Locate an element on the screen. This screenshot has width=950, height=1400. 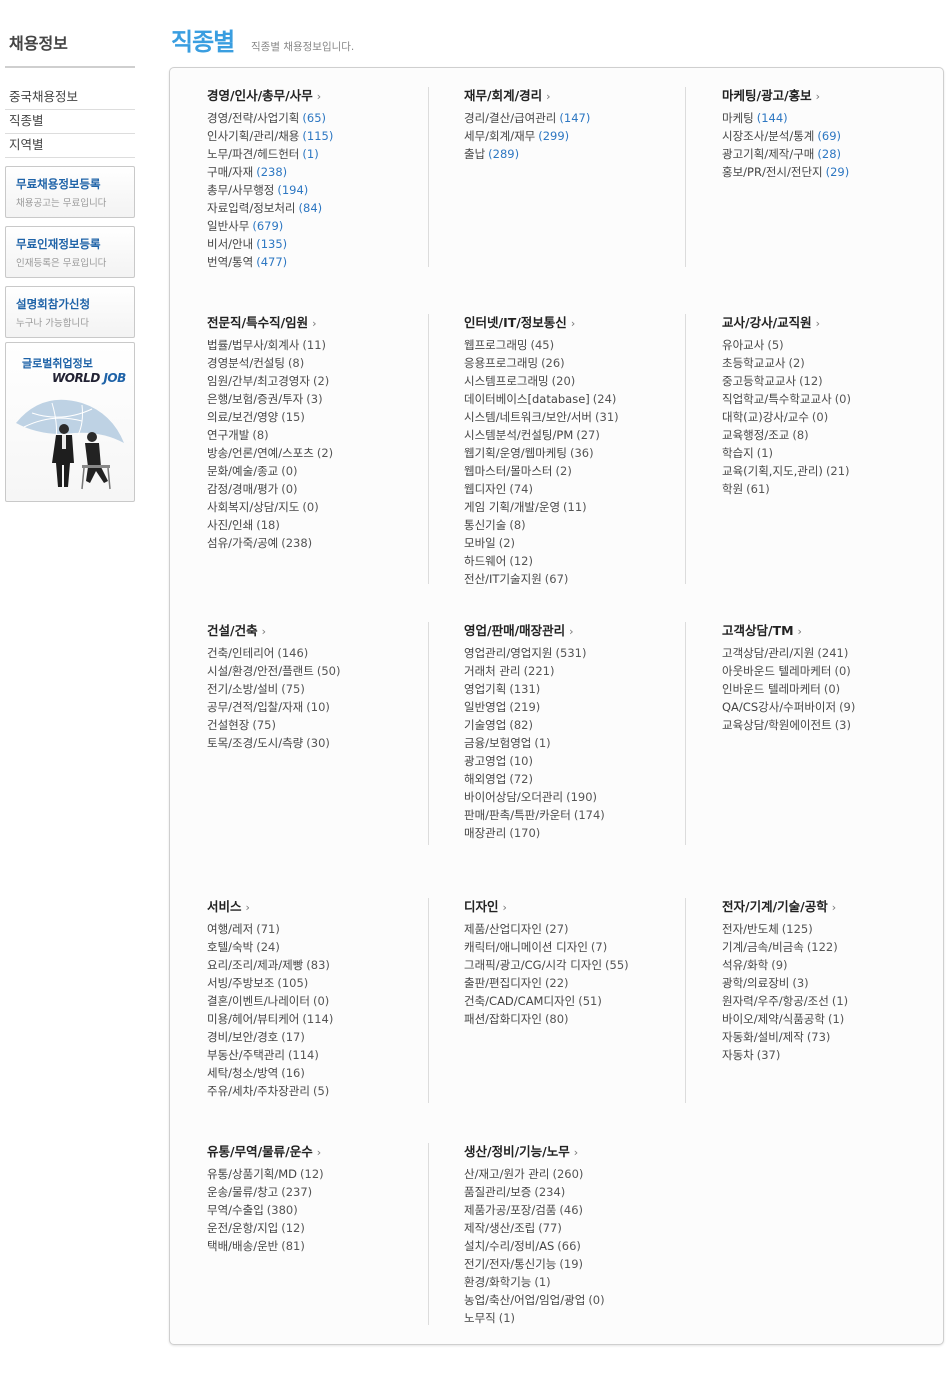
subcategory-link: 바이어상담/오더관리 (190) is located at coordinates (574, 797).